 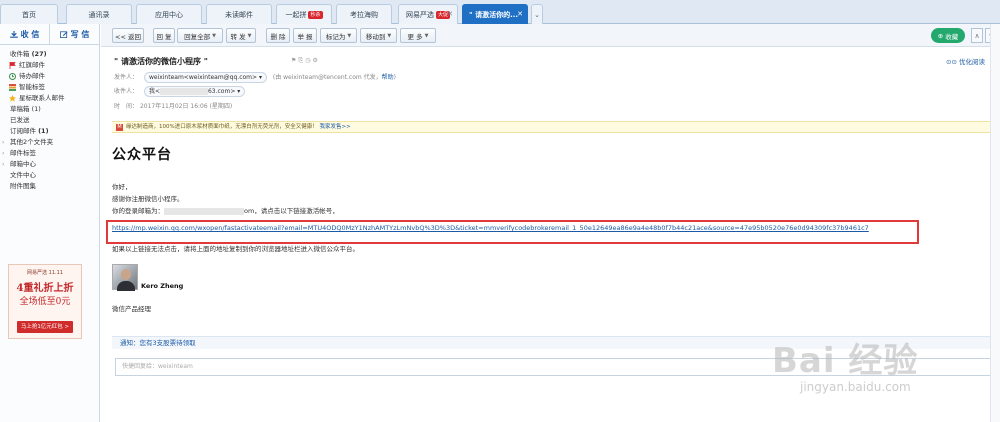 I want to click on banner-link: 我家发售>>, so click(x=334, y=127).